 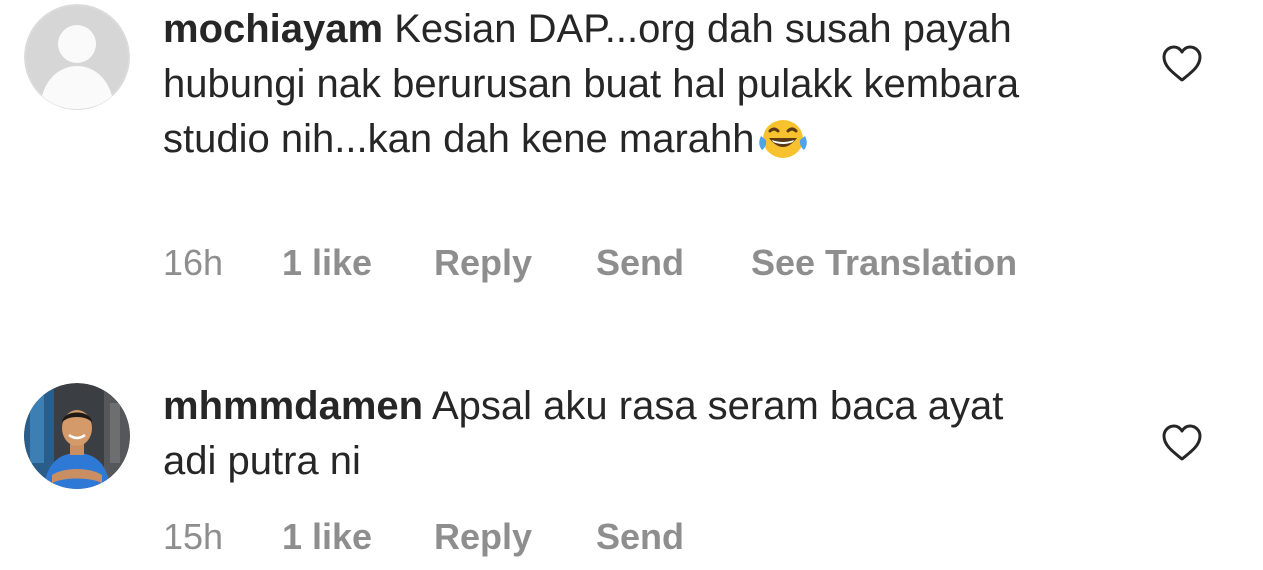 I want to click on laughing-tears-emoji-icon, so click(x=783, y=145).